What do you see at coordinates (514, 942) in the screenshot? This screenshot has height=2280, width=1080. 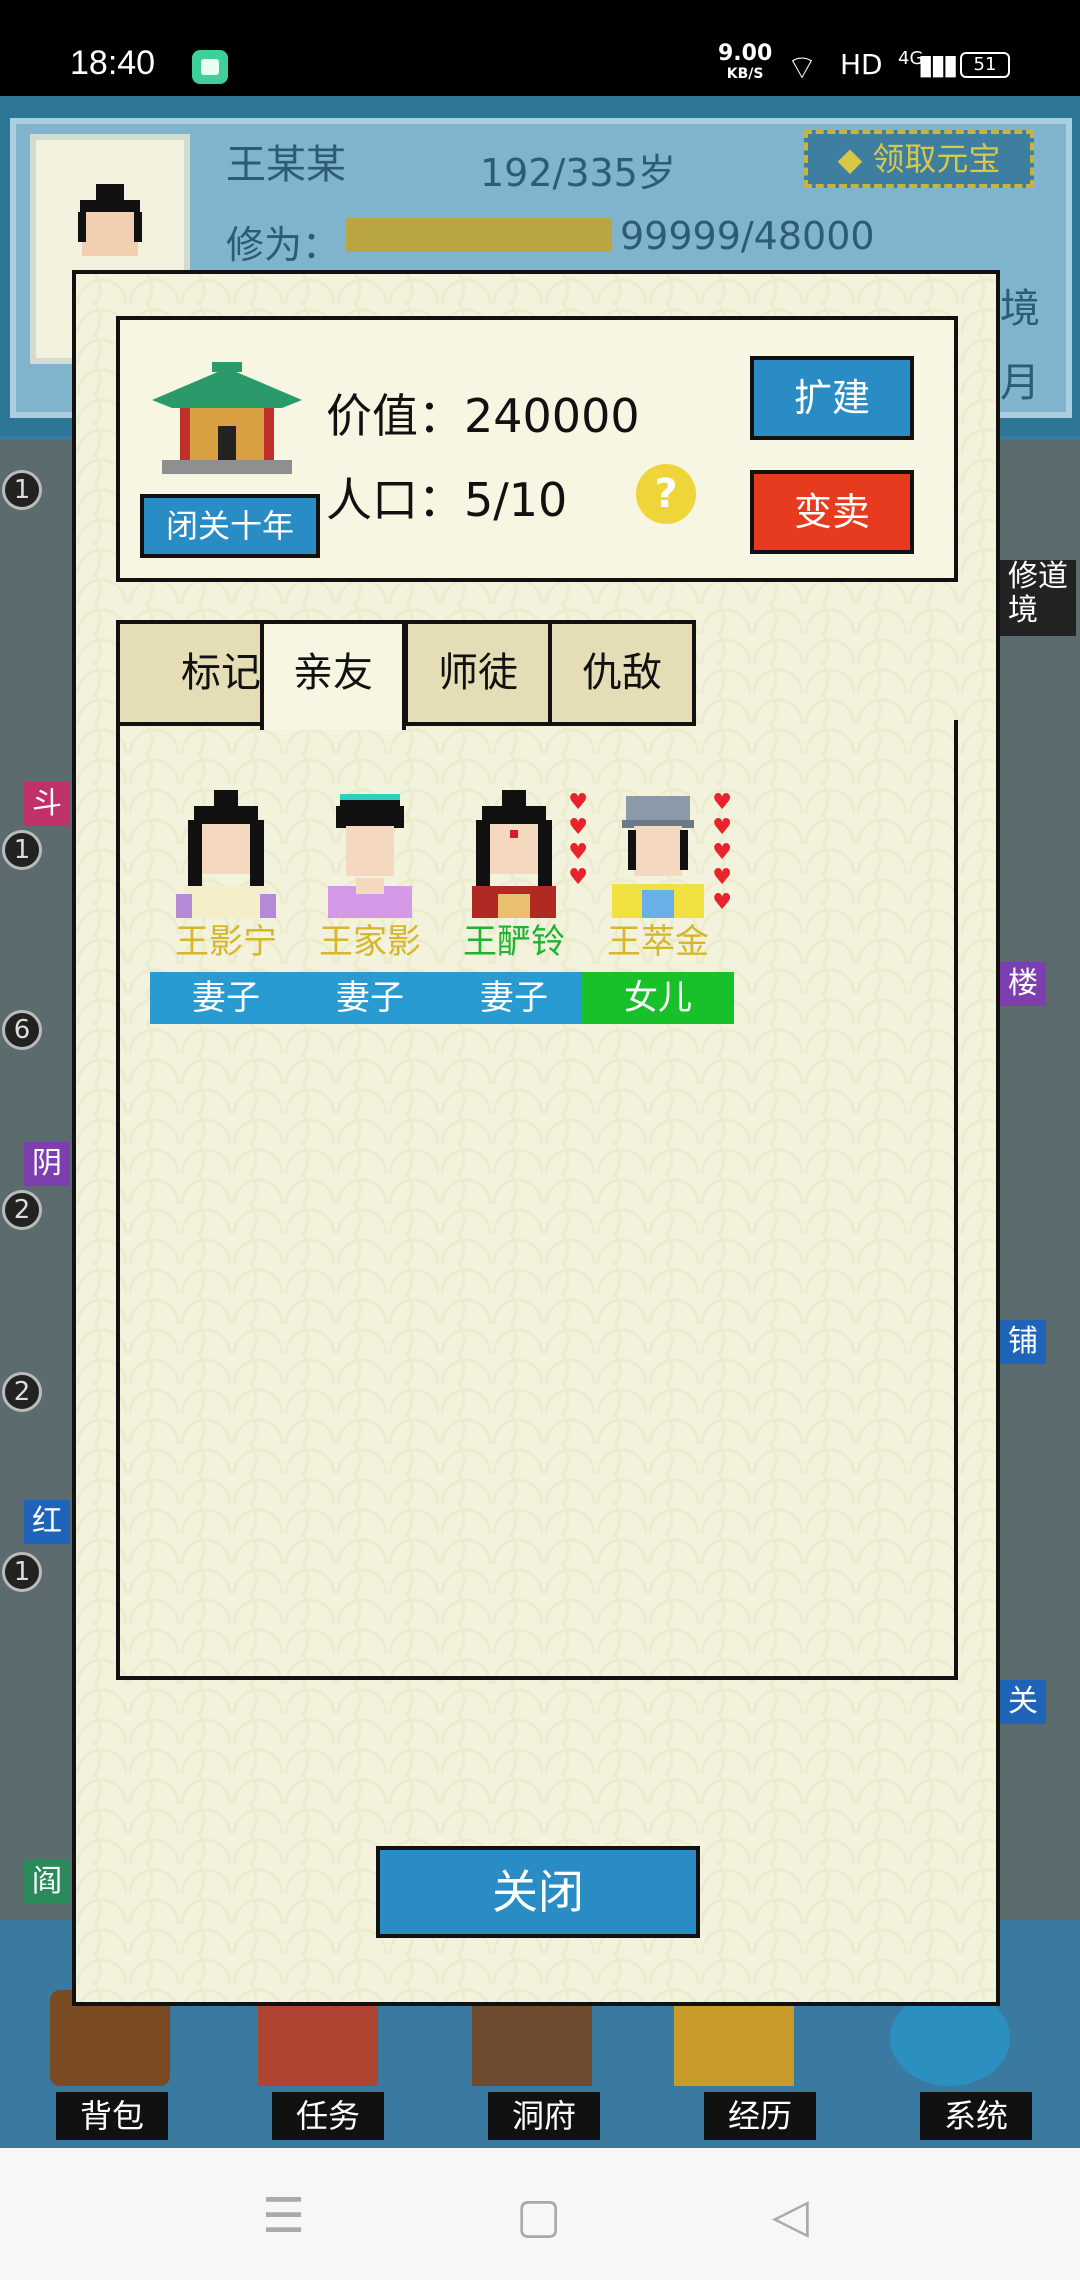 I see `member-name: 王酽铃` at bounding box center [514, 942].